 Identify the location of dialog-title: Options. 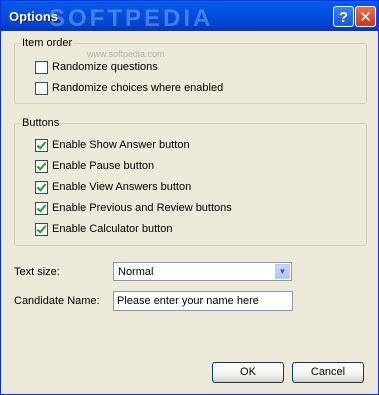
(34, 16).